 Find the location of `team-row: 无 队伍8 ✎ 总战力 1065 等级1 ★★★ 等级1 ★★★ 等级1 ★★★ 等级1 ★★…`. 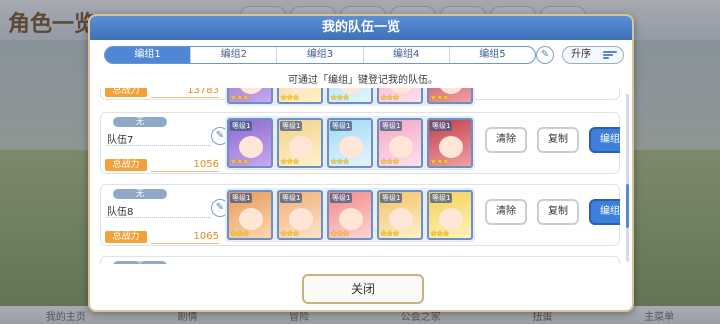

team-row: 无 队伍8 ✎ 总战力 1065 等级1 ★★★ 等级1 ★★★ 等级1 ★★★ 等级1 ★★… is located at coordinates (360, 215).